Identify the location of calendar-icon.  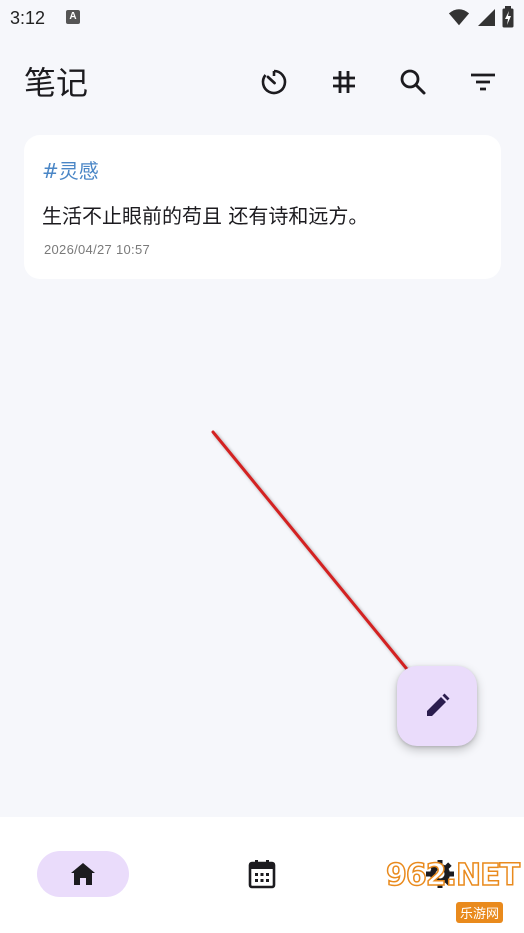
(262, 874).